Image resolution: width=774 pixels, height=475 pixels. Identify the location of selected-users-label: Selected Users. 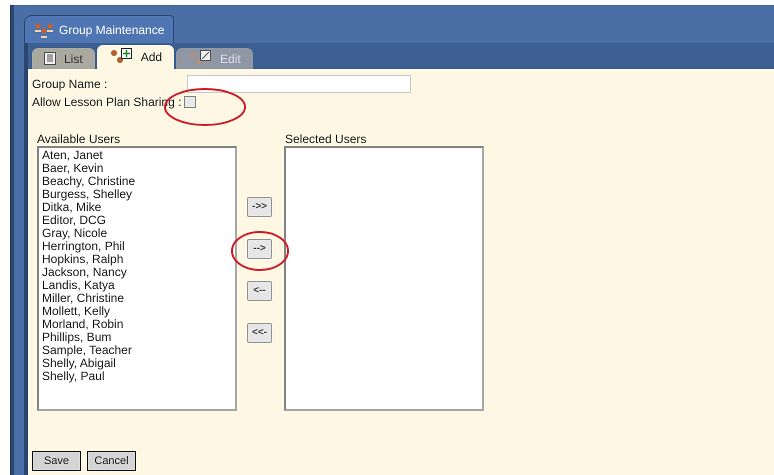
(325, 139).